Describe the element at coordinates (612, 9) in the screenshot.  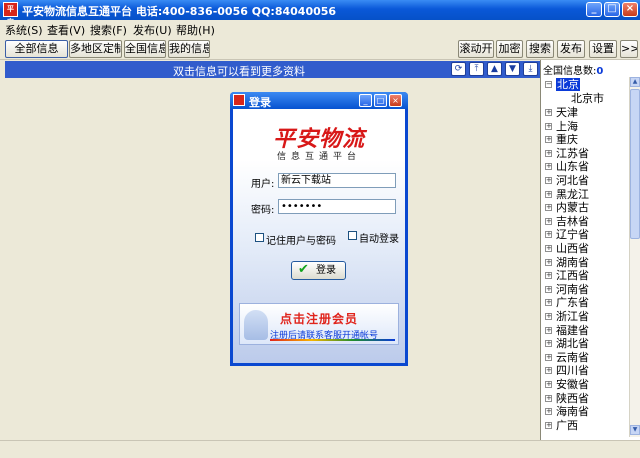
I see `maximize-button: □` at that location.